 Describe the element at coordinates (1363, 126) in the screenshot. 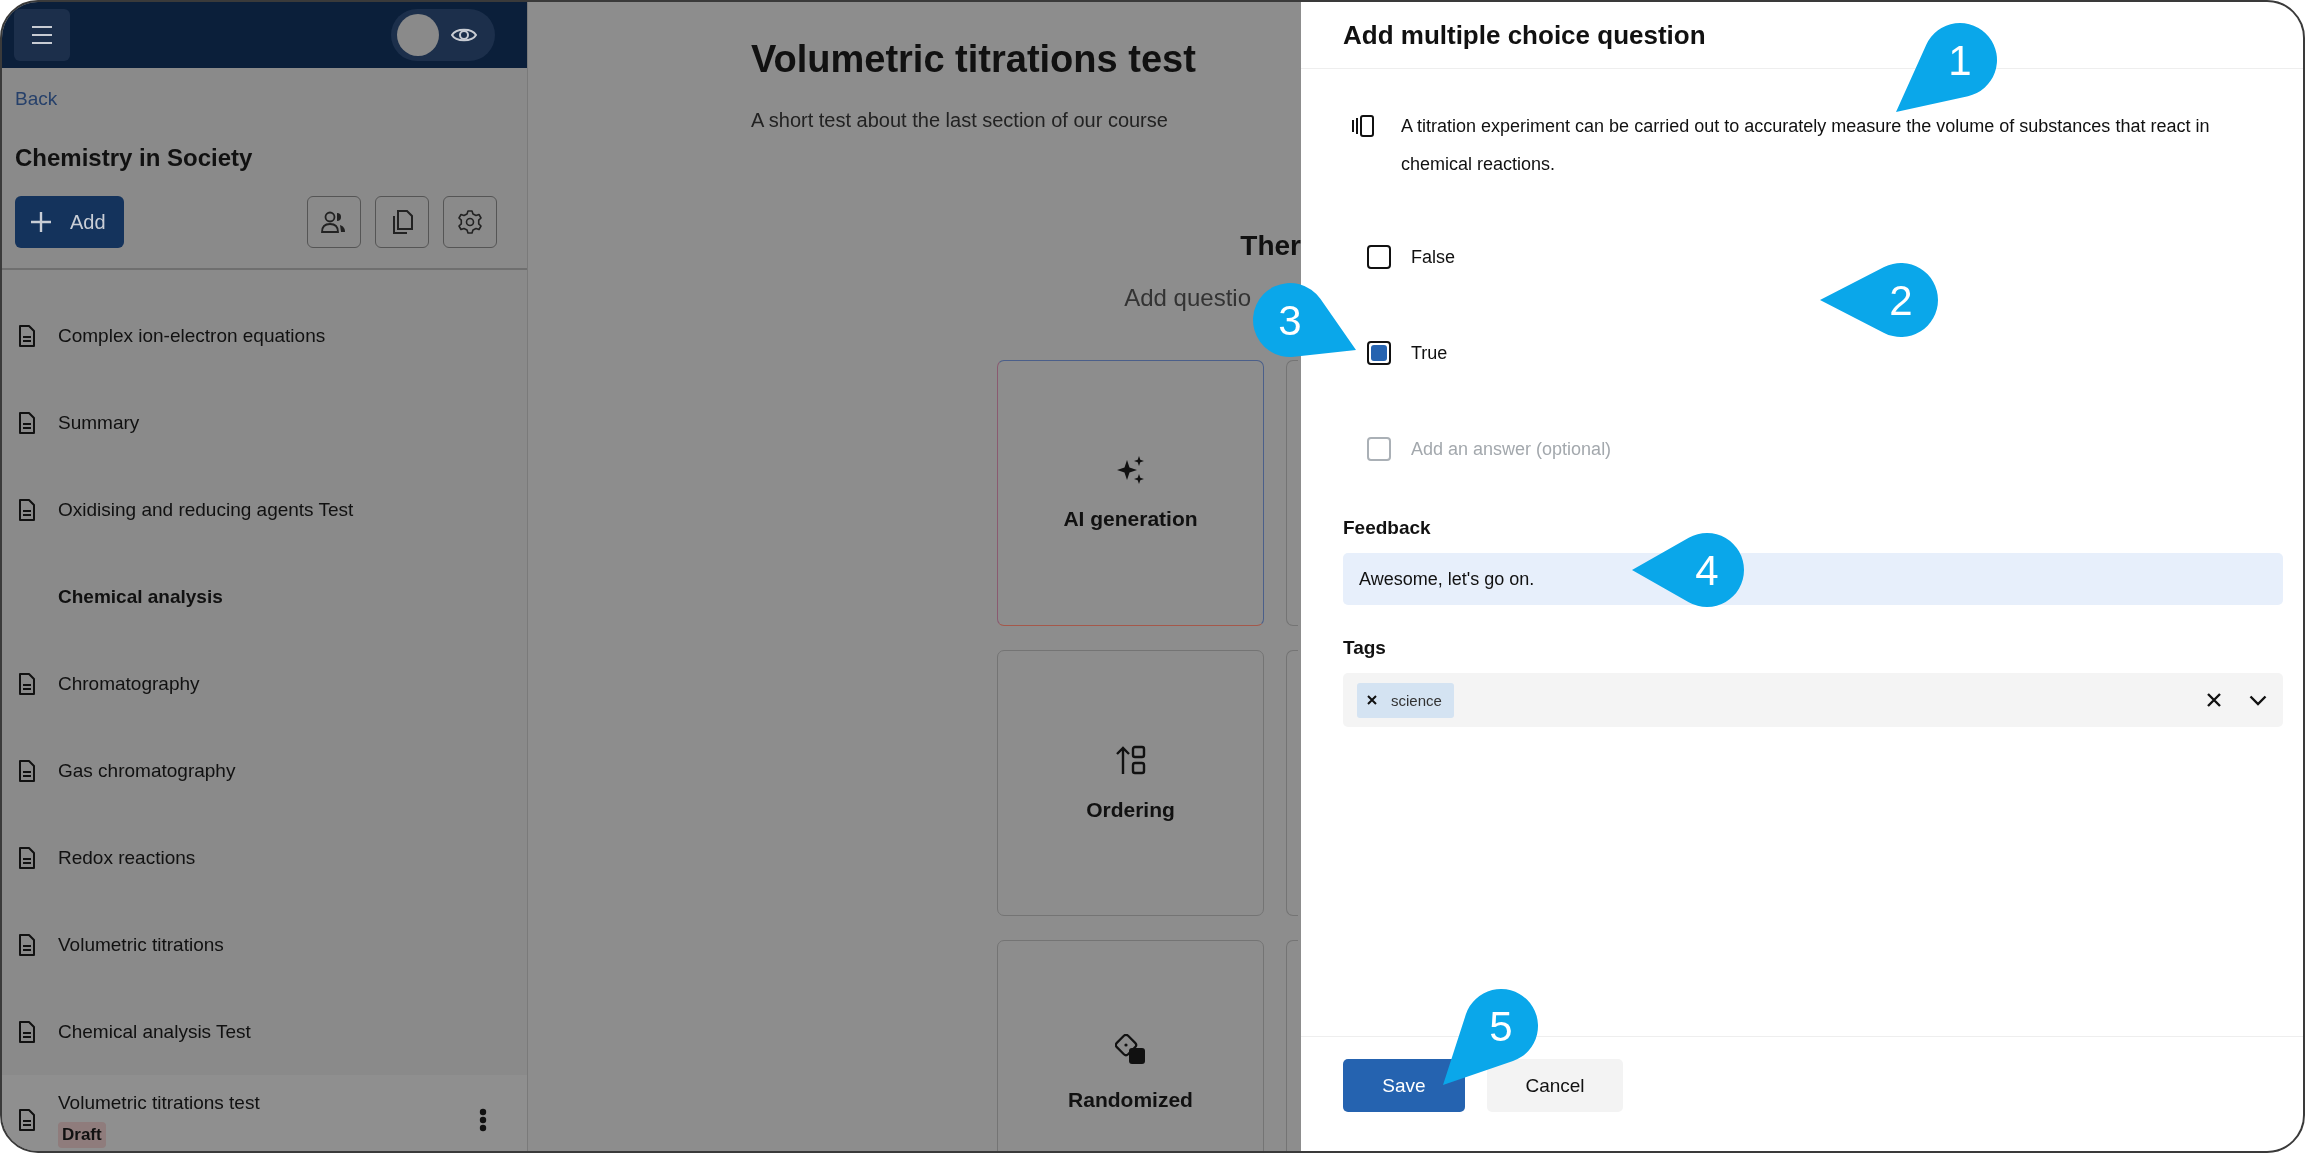

I see `question-type-icon` at that location.